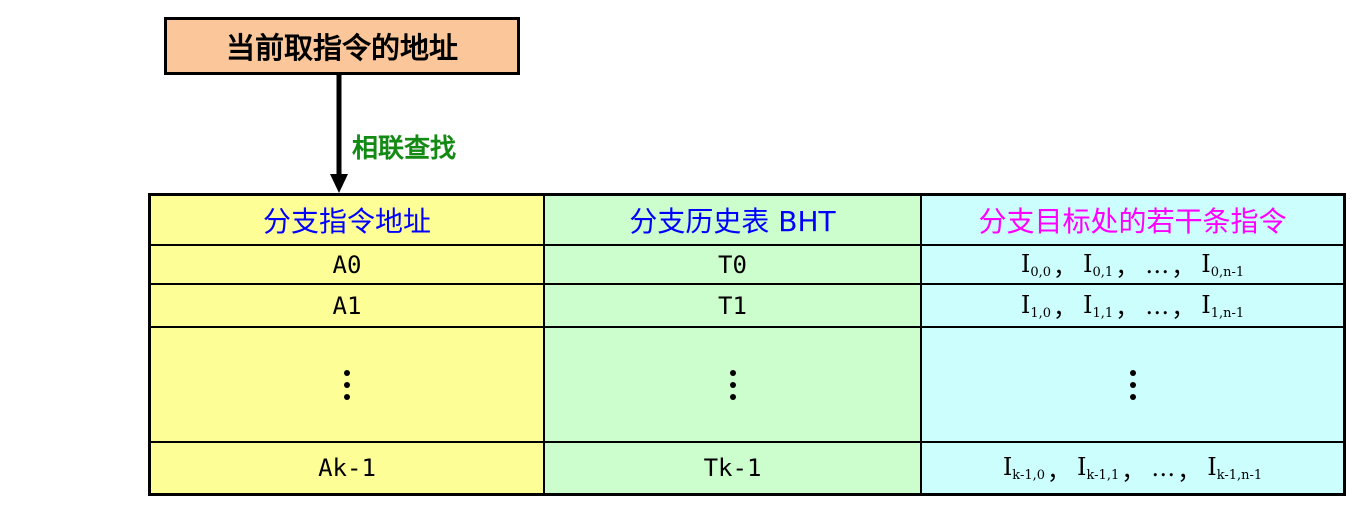 The width and height of the screenshot is (1368, 508). I want to click on current-fetch-address-box: 当前取指令的地址, so click(342, 46).